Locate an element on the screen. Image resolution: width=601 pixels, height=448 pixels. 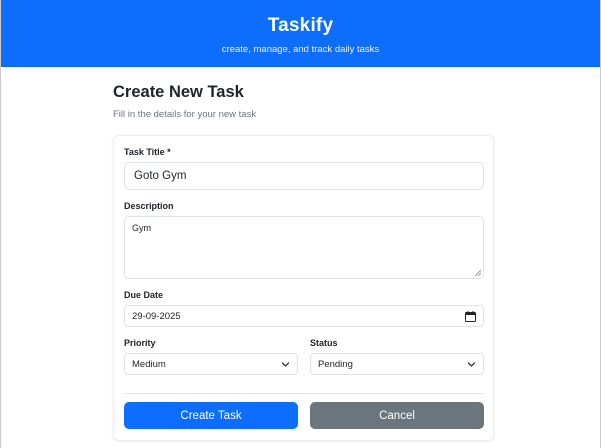
priority-status-row: Priority Medium Status Pending is located at coordinates (304, 356).